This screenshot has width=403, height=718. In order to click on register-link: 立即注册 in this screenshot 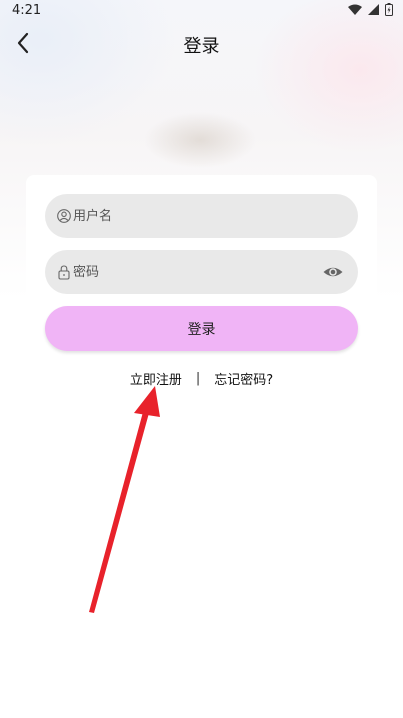, I will do `click(156, 378)`.